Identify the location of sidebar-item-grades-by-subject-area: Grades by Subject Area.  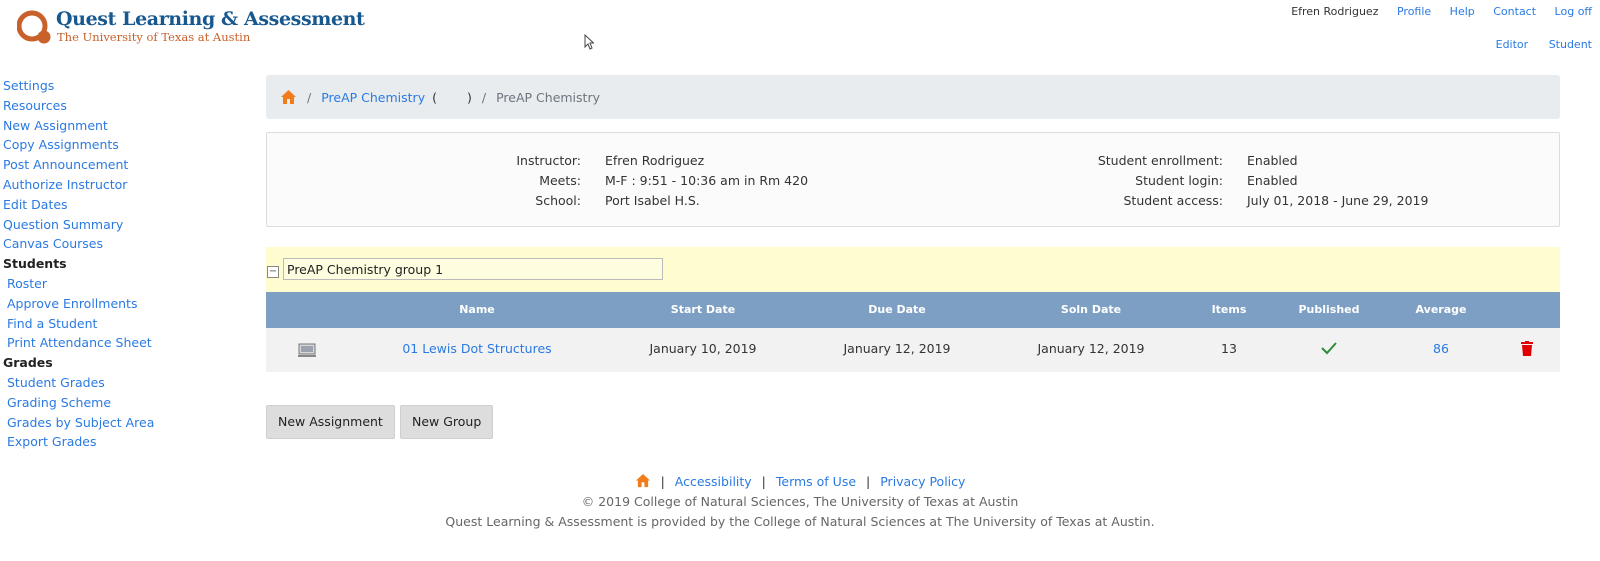
(103, 423).